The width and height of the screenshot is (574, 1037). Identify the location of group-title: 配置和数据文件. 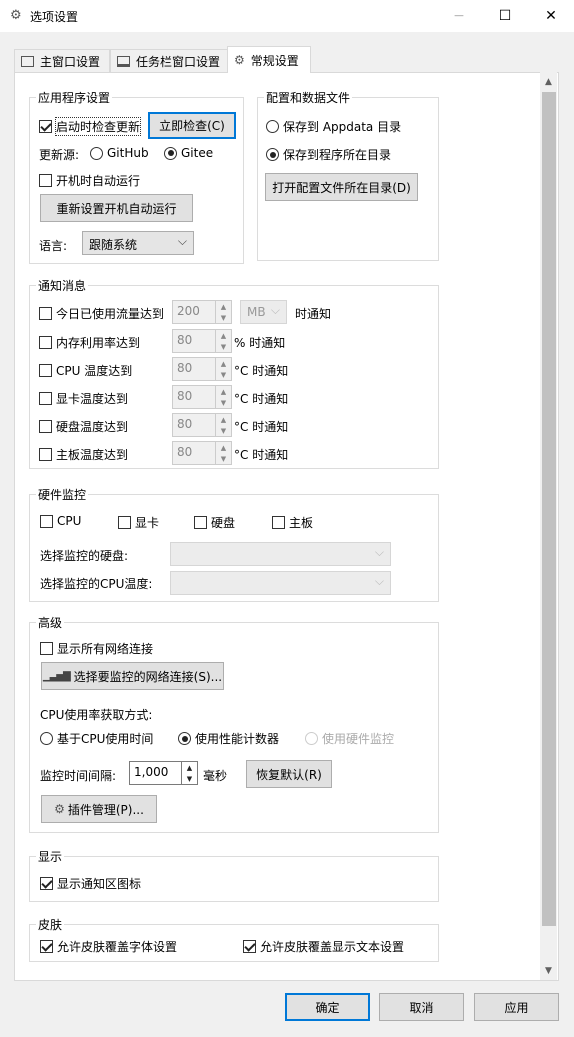
(308, 97).